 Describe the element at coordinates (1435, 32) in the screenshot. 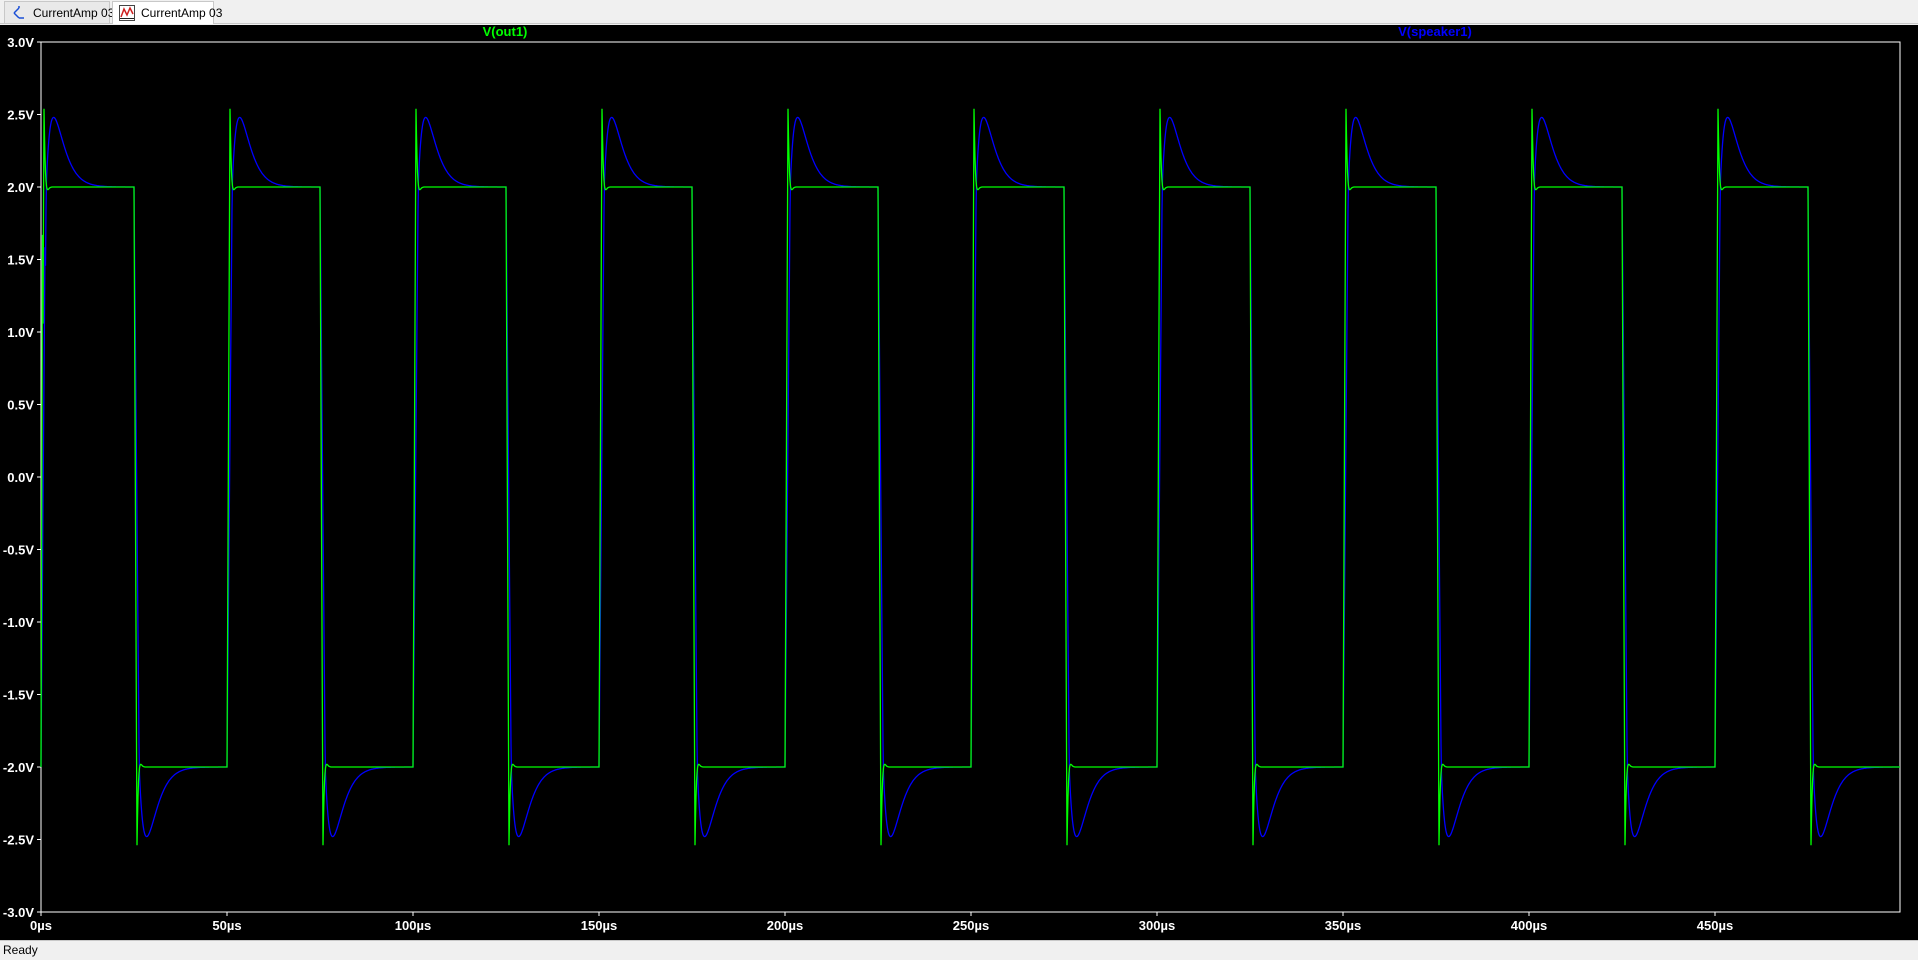

I see `legend-v-speaker1: V(speaker1)` at that location.